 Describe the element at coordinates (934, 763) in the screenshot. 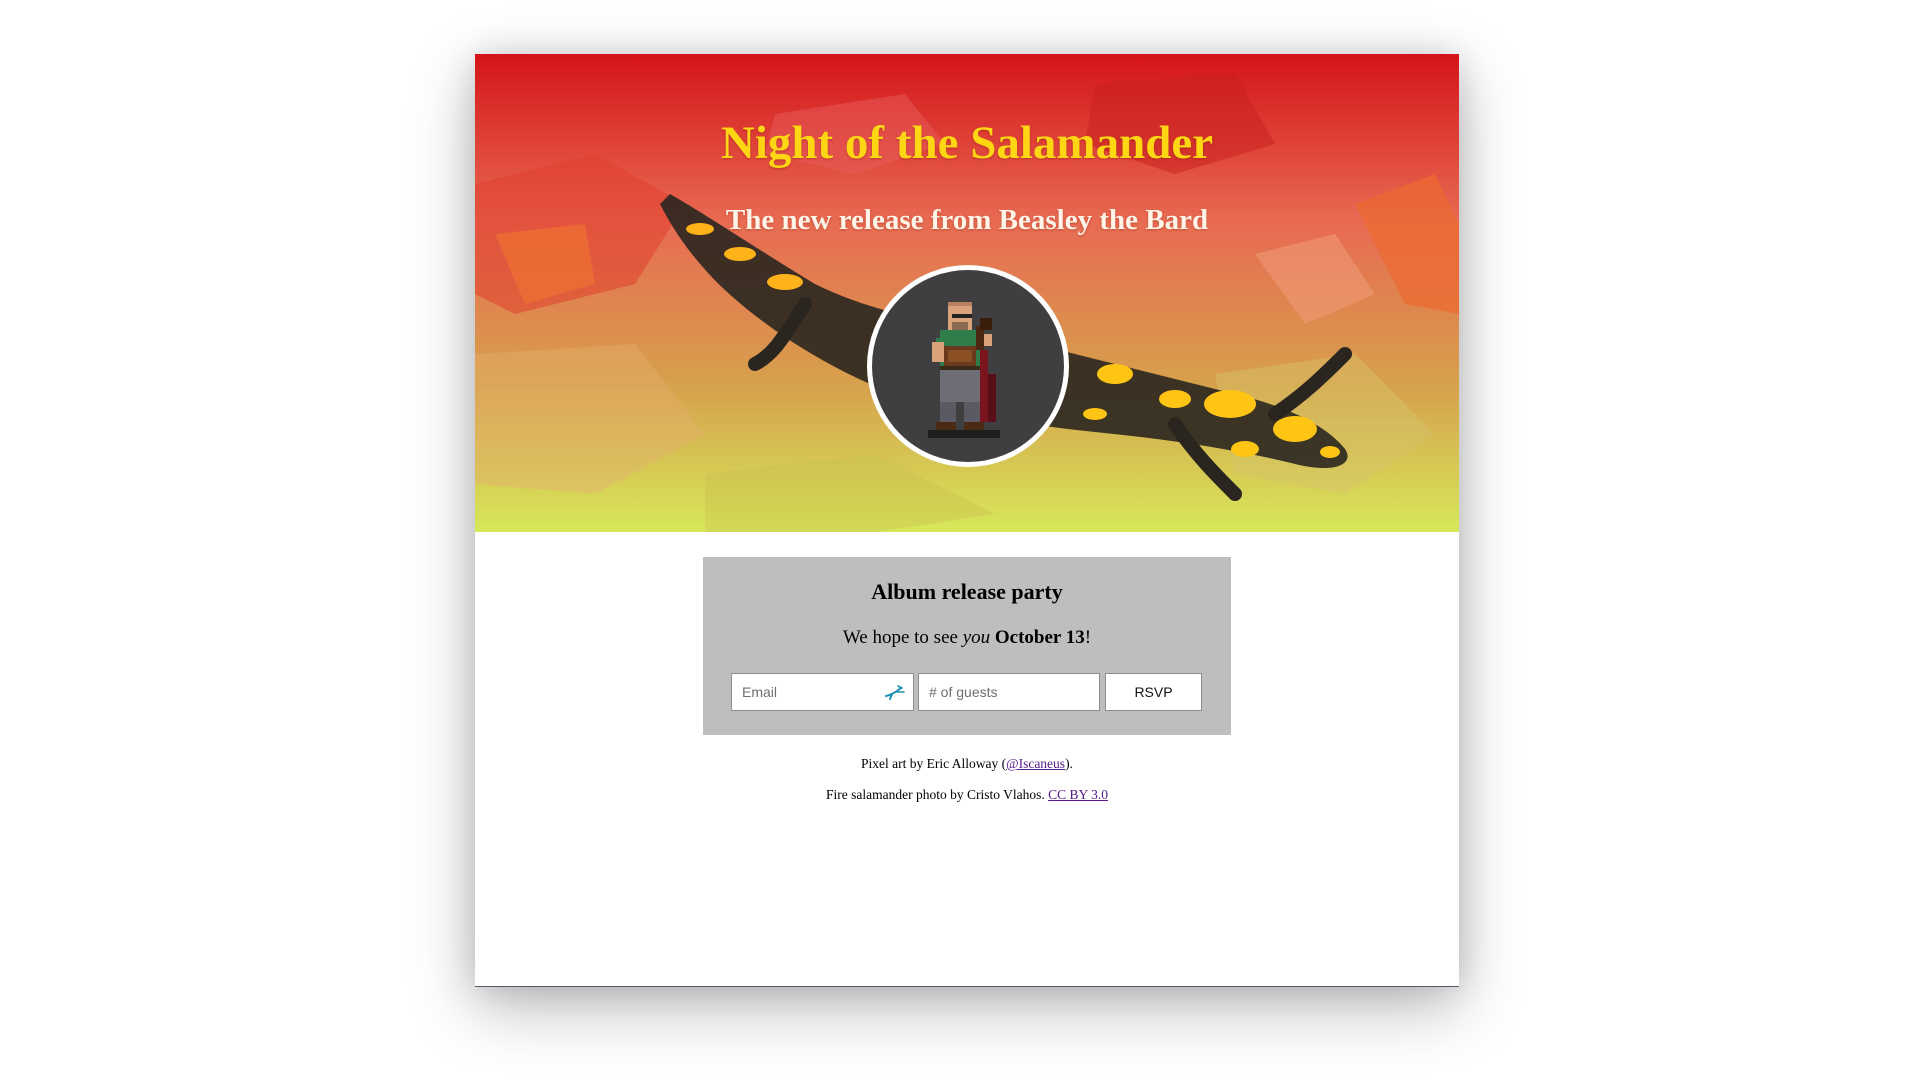

I see `pixel-art-credit-text: Pixel art by Eric Alloway (` at that location.